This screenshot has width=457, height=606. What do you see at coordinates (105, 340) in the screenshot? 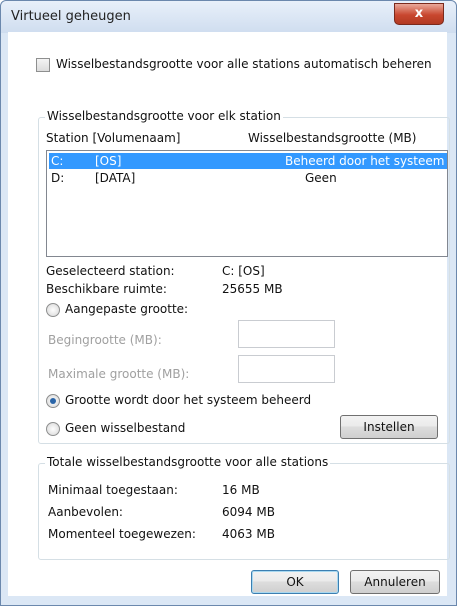
I see `initial-size-label: Begingrootte (MB):` at bounding box center [105, 340].